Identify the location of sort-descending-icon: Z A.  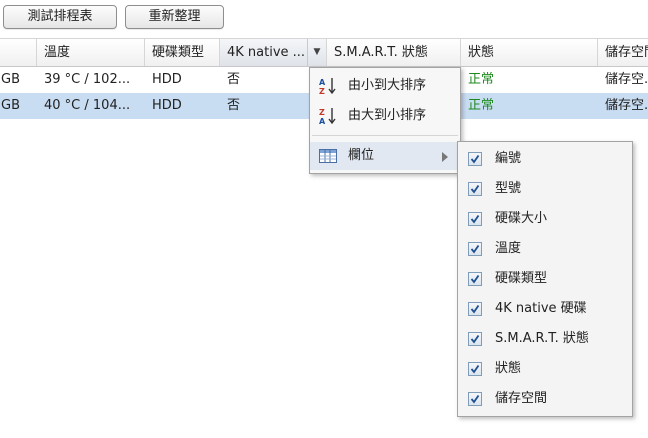
(328, 116).